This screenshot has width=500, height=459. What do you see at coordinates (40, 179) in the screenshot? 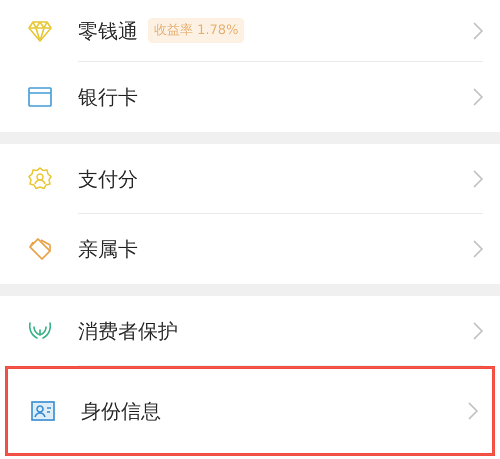
I see `badge-icon` at bounding box center [40, 179].